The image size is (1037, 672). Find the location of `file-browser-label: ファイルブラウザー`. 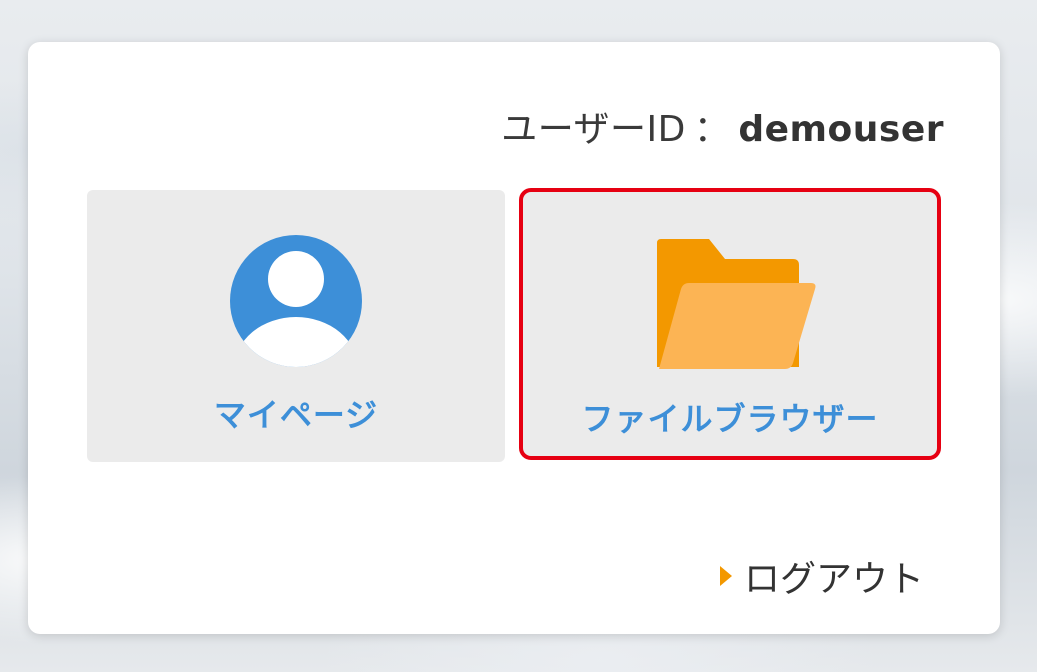

file-browser-label: ファイルブラウザー is located at coordinates (730, 419).